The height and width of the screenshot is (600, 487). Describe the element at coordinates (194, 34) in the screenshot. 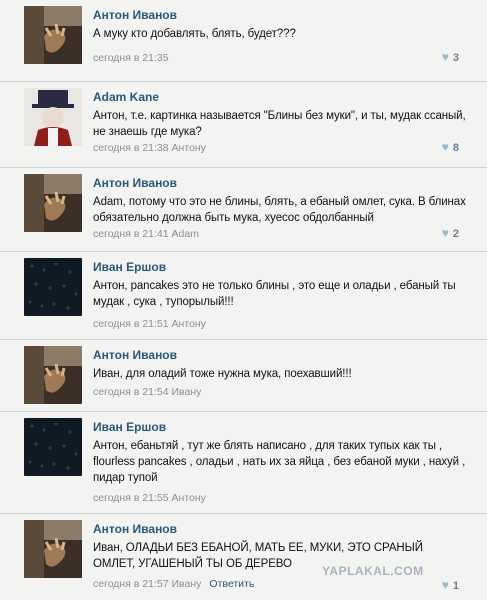

I see `comment-text: А муку кто добавлять, блять, будет???` at that location.